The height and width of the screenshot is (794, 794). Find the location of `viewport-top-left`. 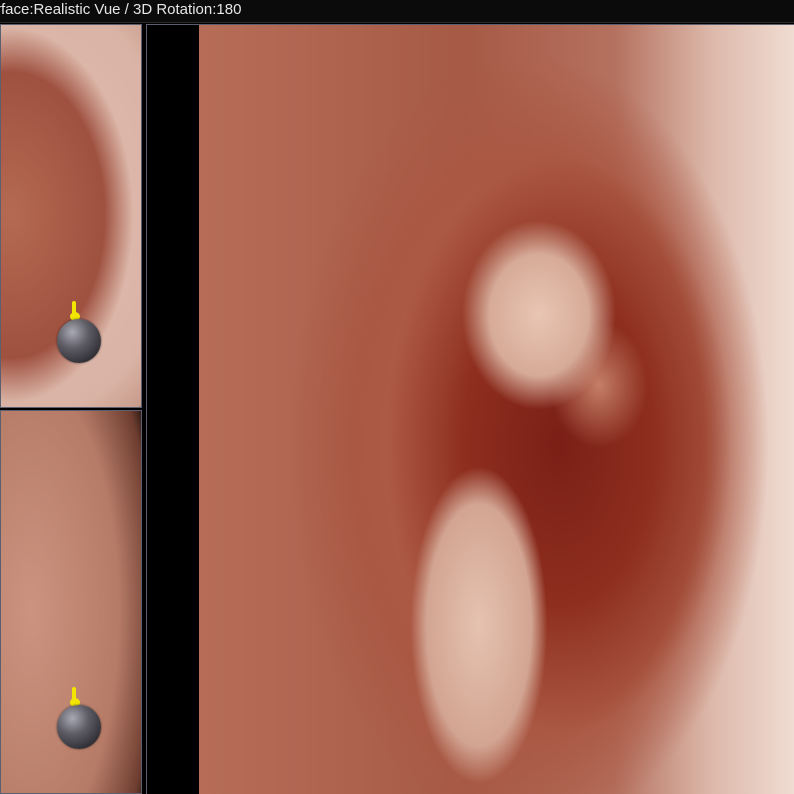

viewport-top-left is located at coordinates (71, 216).